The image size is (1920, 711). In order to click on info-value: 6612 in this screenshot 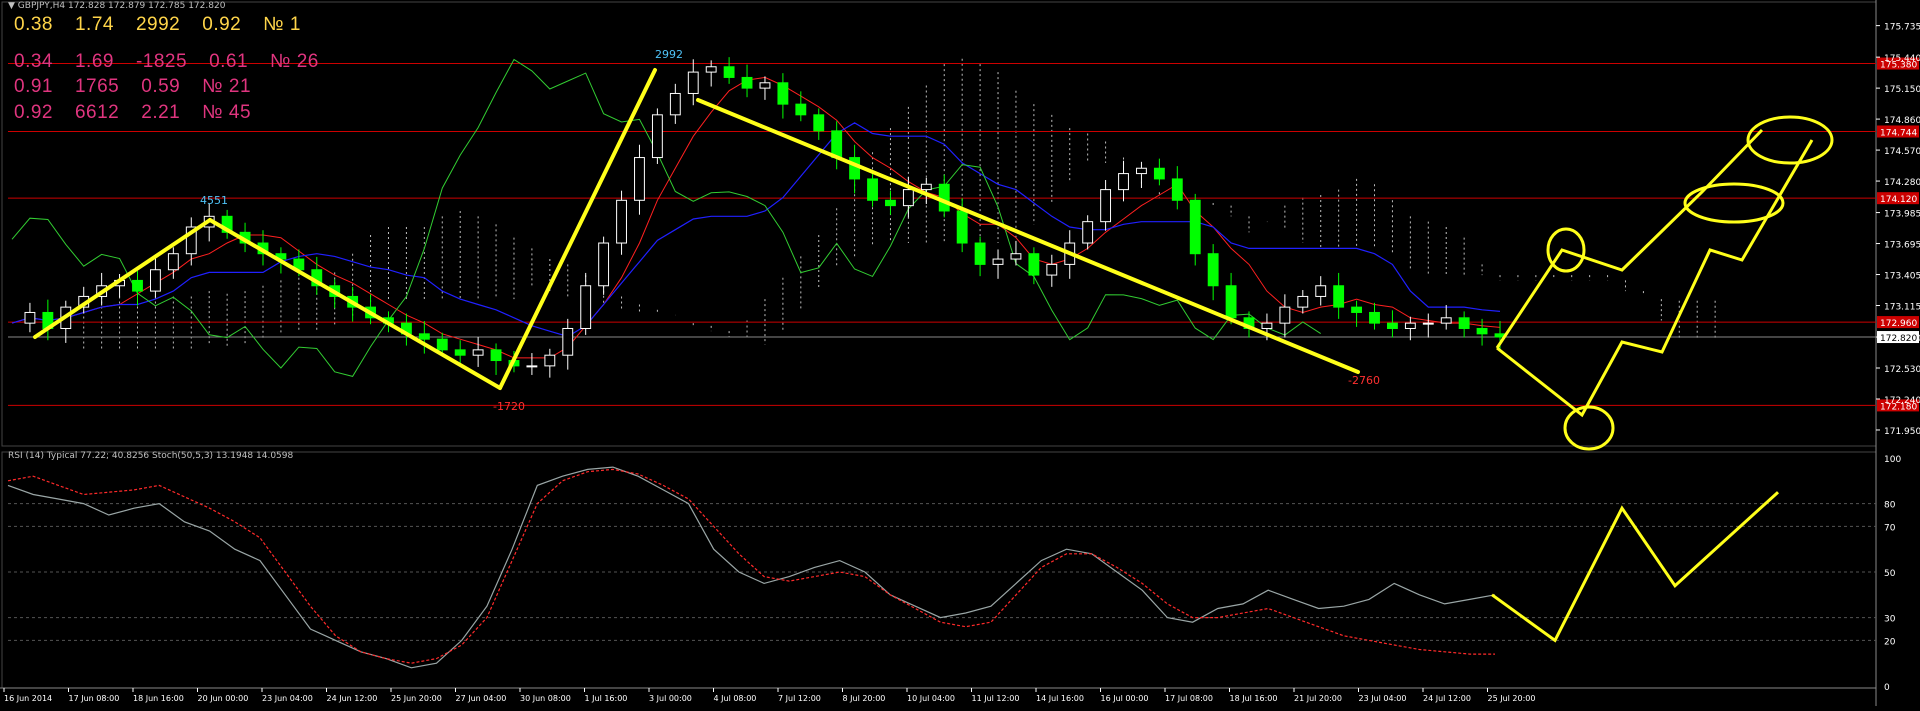, I will do `click(97, 112)`.